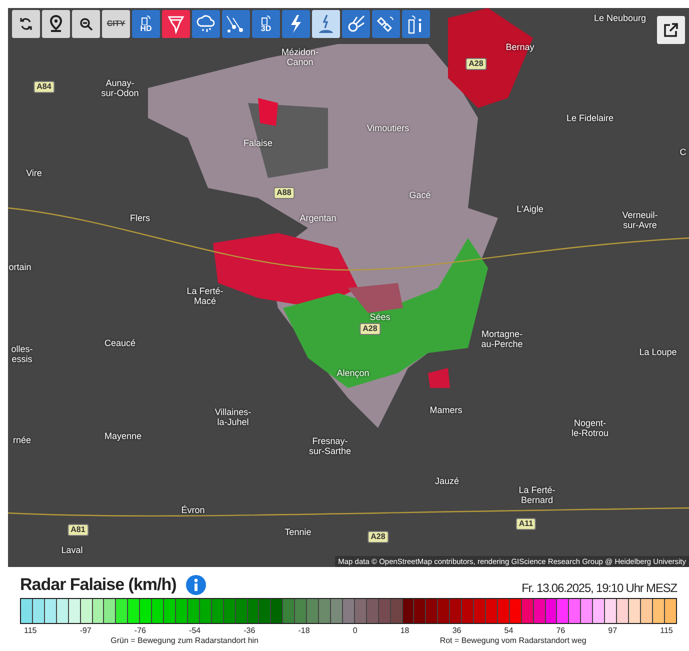 The height and width of the screenshot is (651, 689). I want to click on scale-tick-label: 18, so click(405, 630).